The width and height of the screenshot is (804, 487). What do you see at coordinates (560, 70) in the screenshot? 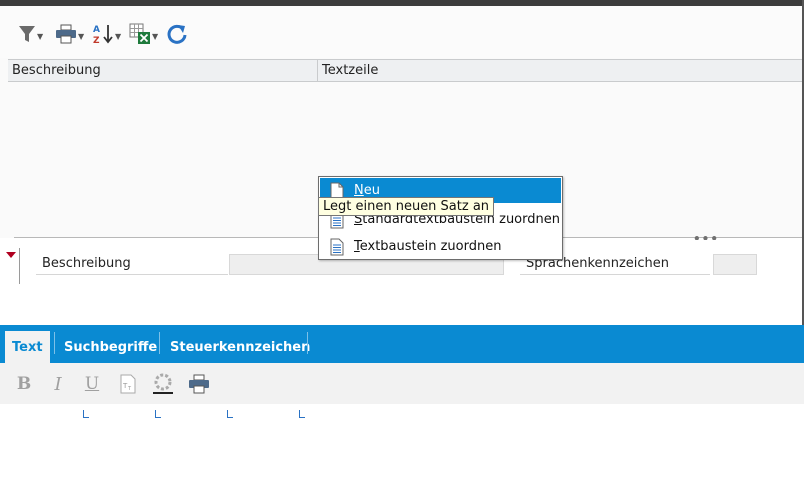
I see `column-header-textzeile: Textzeile` at bounding box center [560, 70].